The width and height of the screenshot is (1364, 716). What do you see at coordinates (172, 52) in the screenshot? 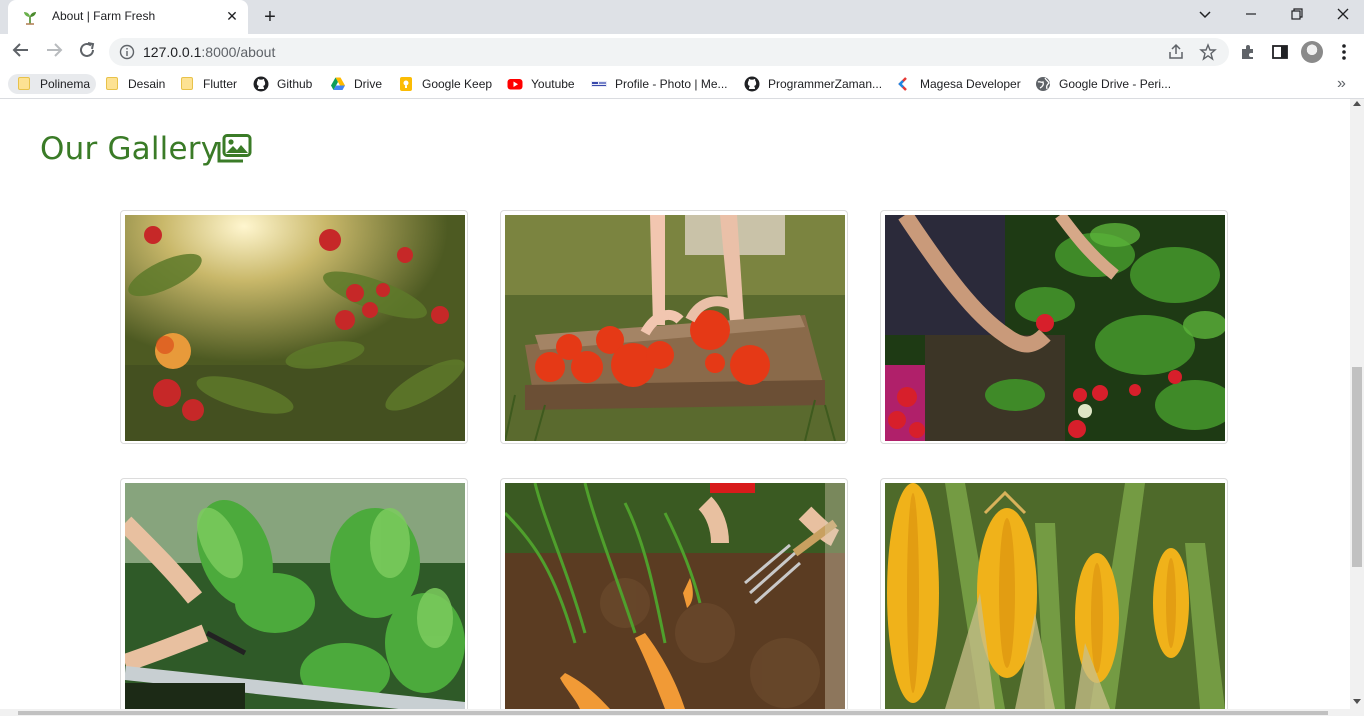
I see `url-host: 127.0.0.1` at bounding box center [172, 52].